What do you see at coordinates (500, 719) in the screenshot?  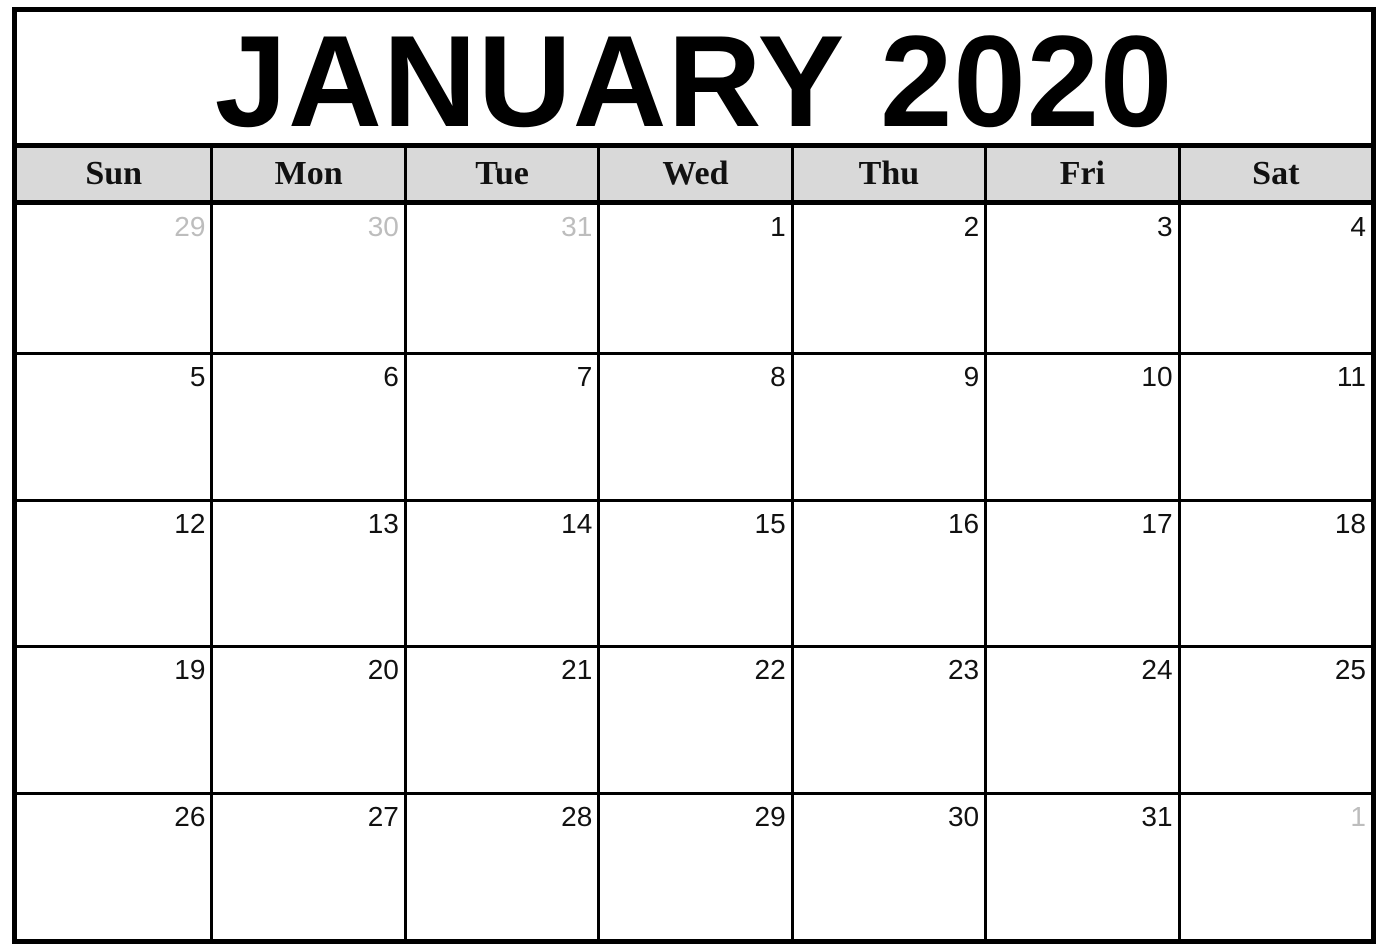 I see `day-cell: 21` at bounding box center [500, 719].